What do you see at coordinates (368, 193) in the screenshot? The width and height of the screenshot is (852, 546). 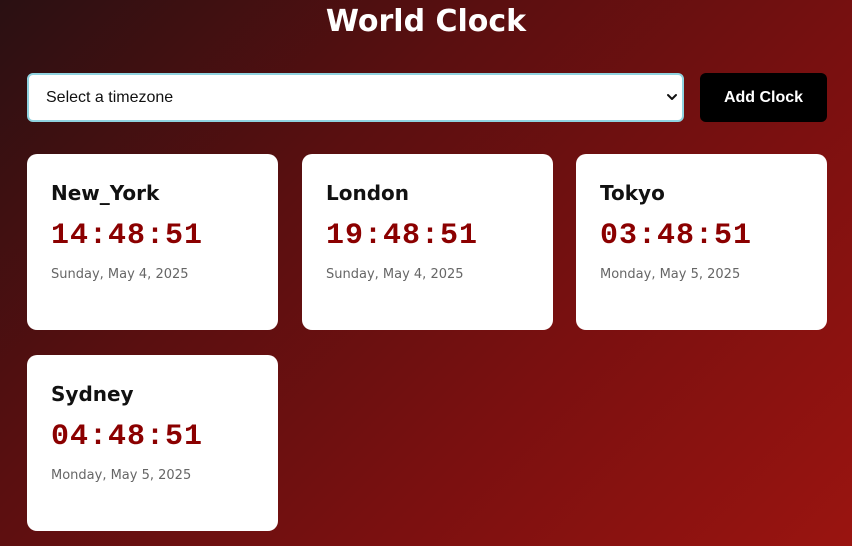 I see `clock-city: London` at bounding box center [368, 193].